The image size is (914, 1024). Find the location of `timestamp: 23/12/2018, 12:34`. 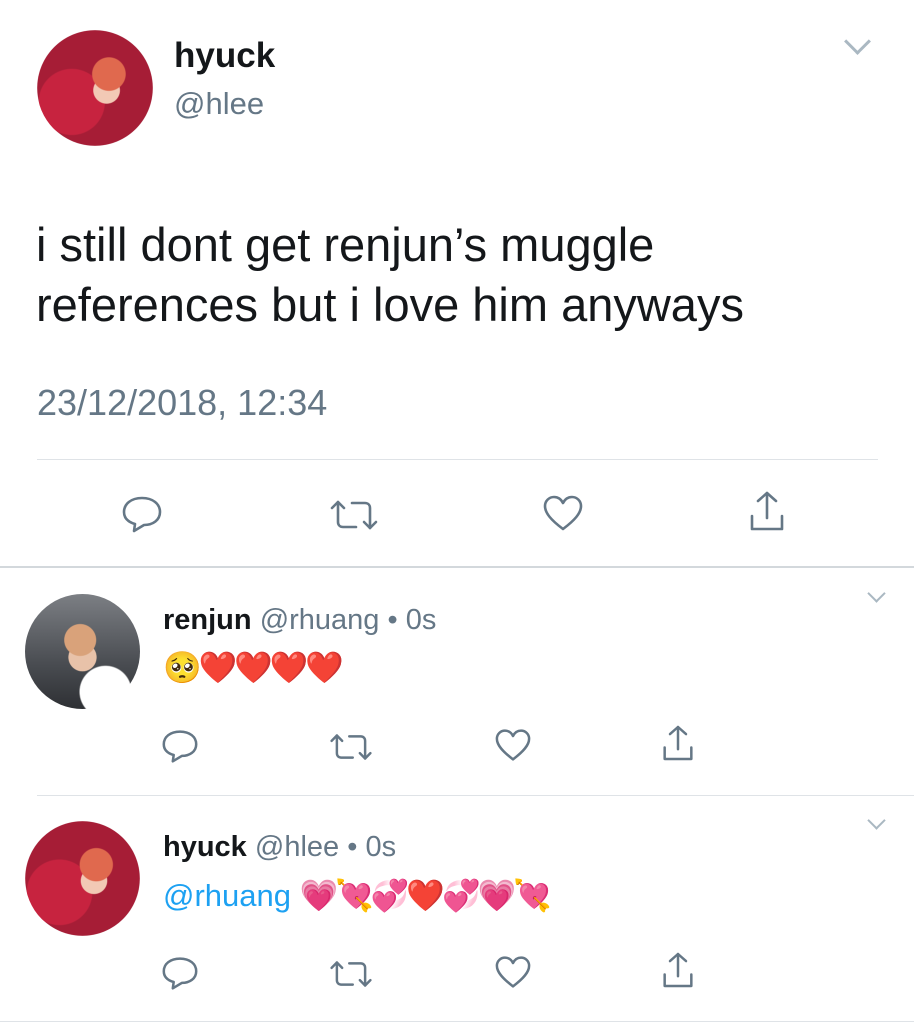

timestamp: 23/12/2018, 12:34 is located at coordinates (182, 403).